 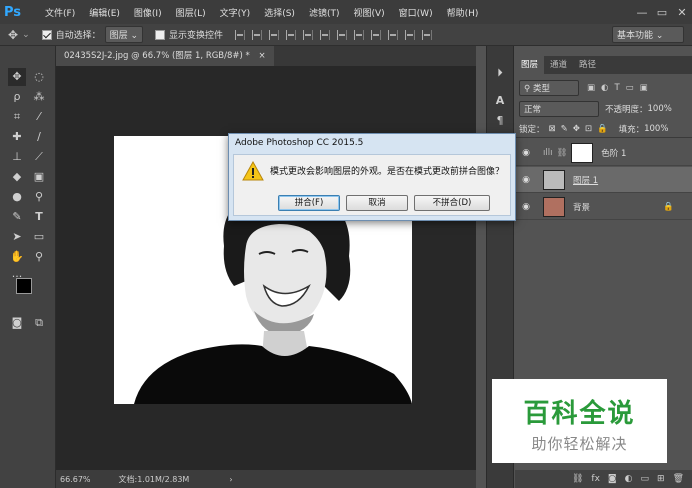 What do you see at coordinates (60, 12) in the screenshot?
I see `menu-file: 文件(F)` at bounding box center [60, 12].